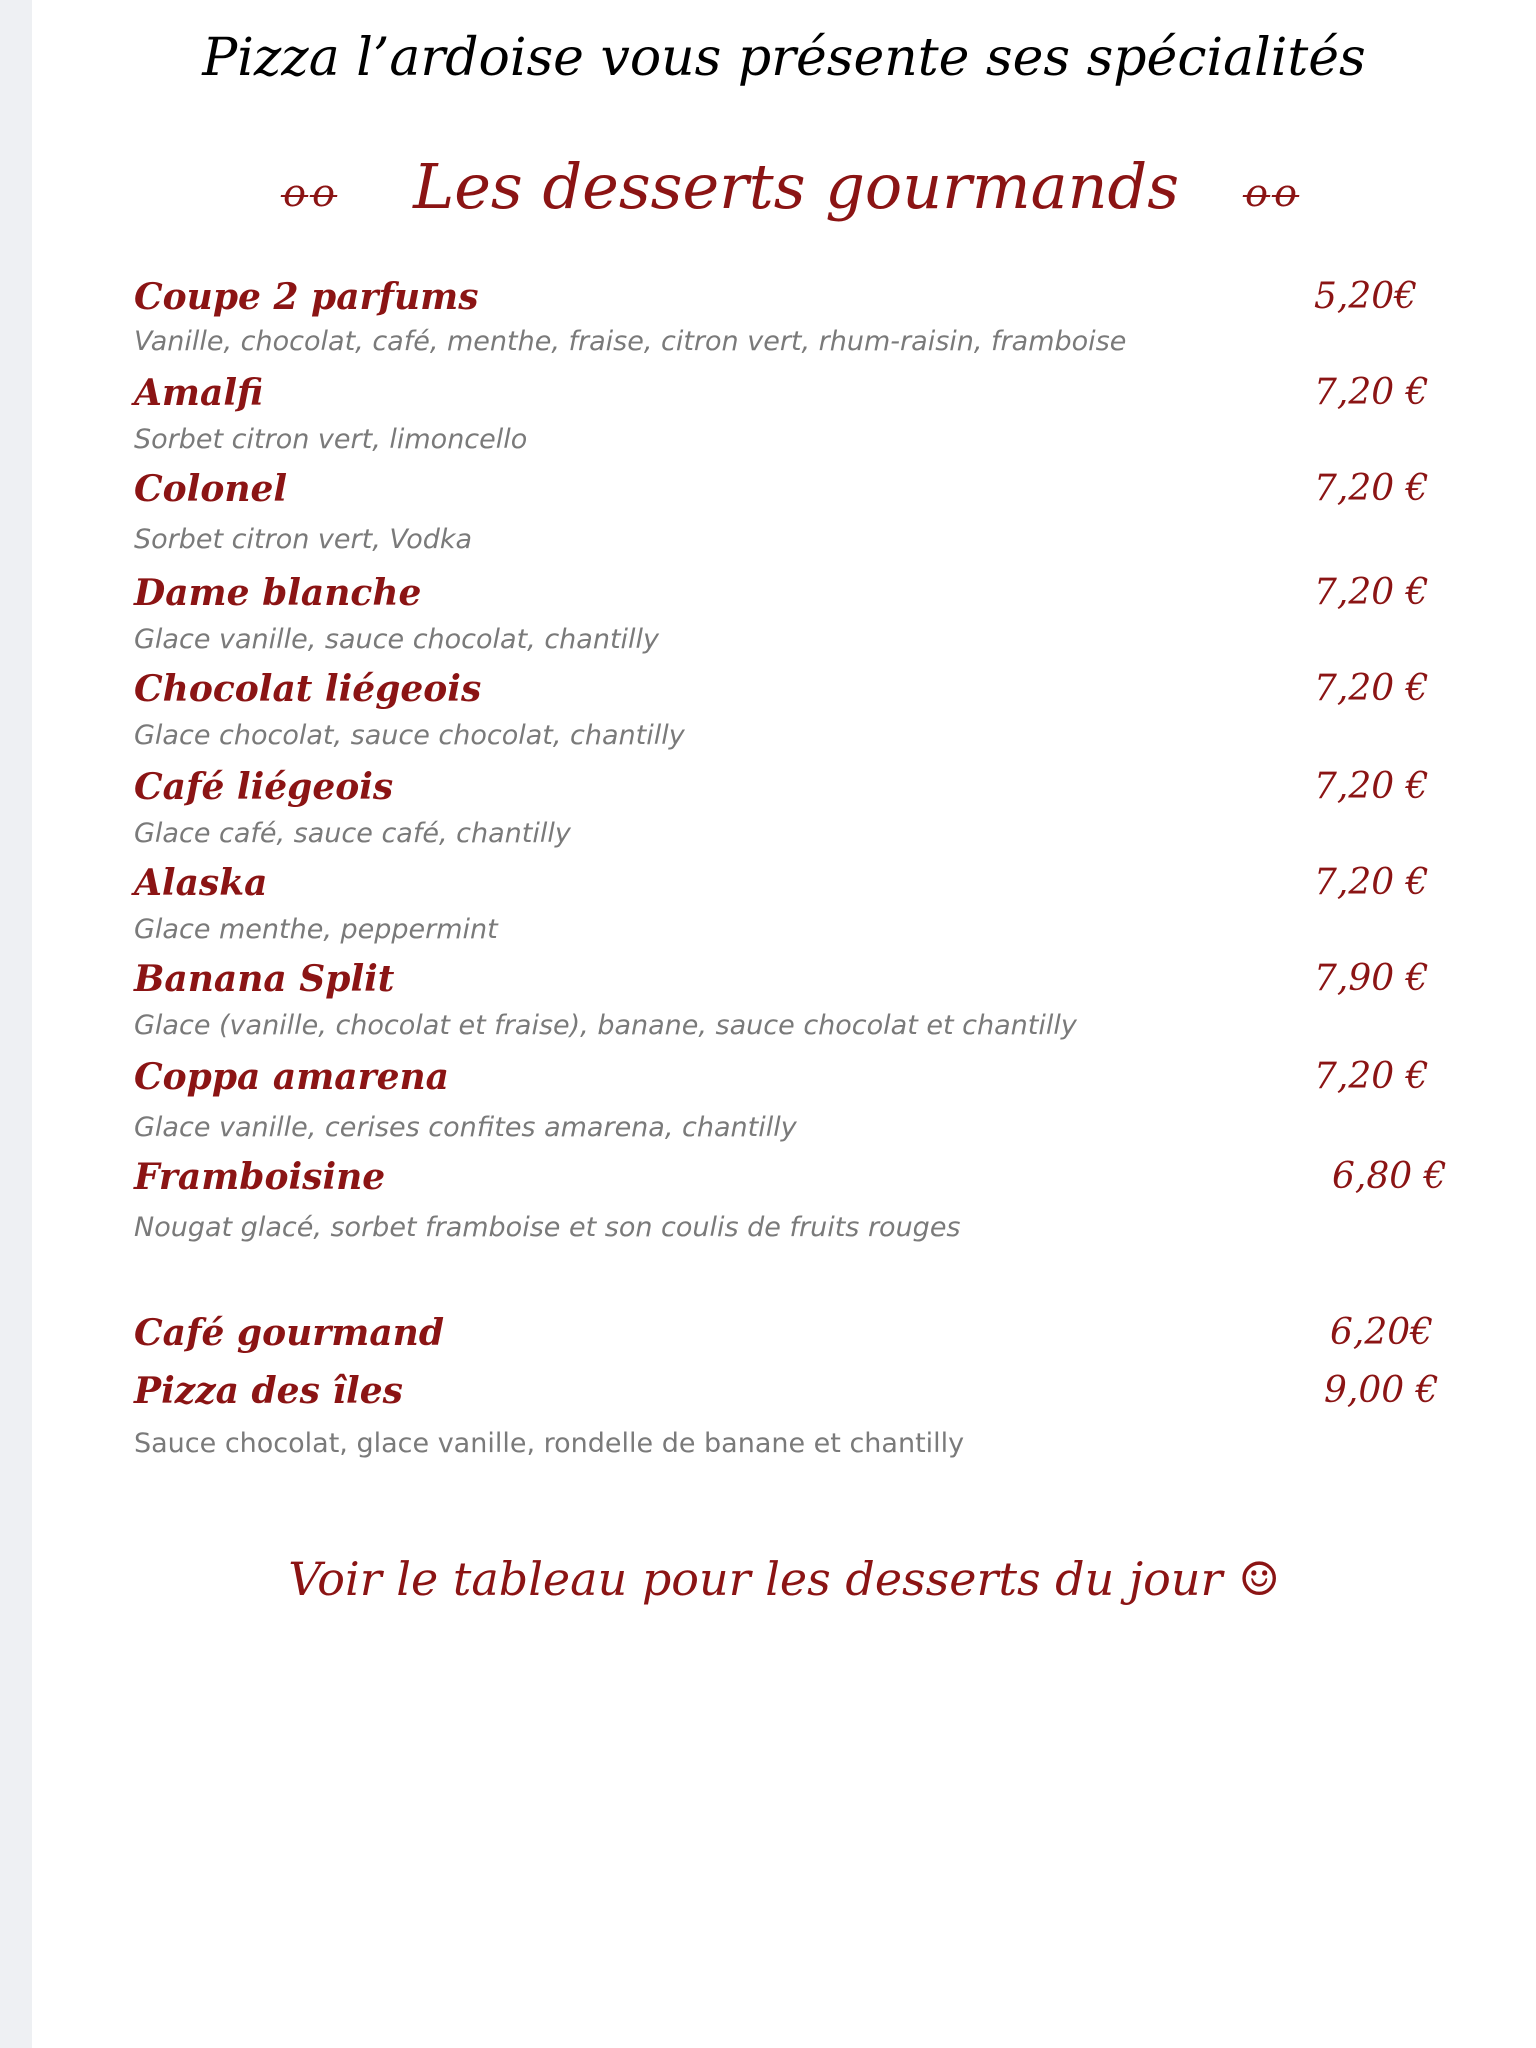 The height and width of the screenshot is (2048, 1536). What do you see at coordinates (1371, 978) in the screenshot?
I see `item-price: 7,90 €` at bounding box center [1371, 978].